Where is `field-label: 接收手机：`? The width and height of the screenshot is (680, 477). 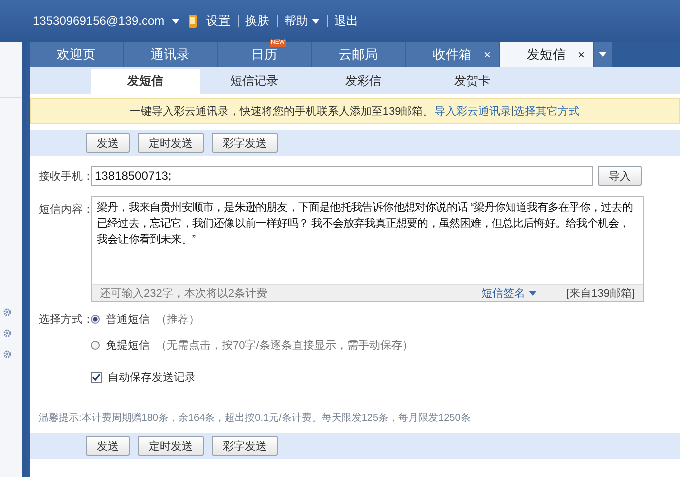
field-label: 接收手机： is located at coordinates (65, 177).